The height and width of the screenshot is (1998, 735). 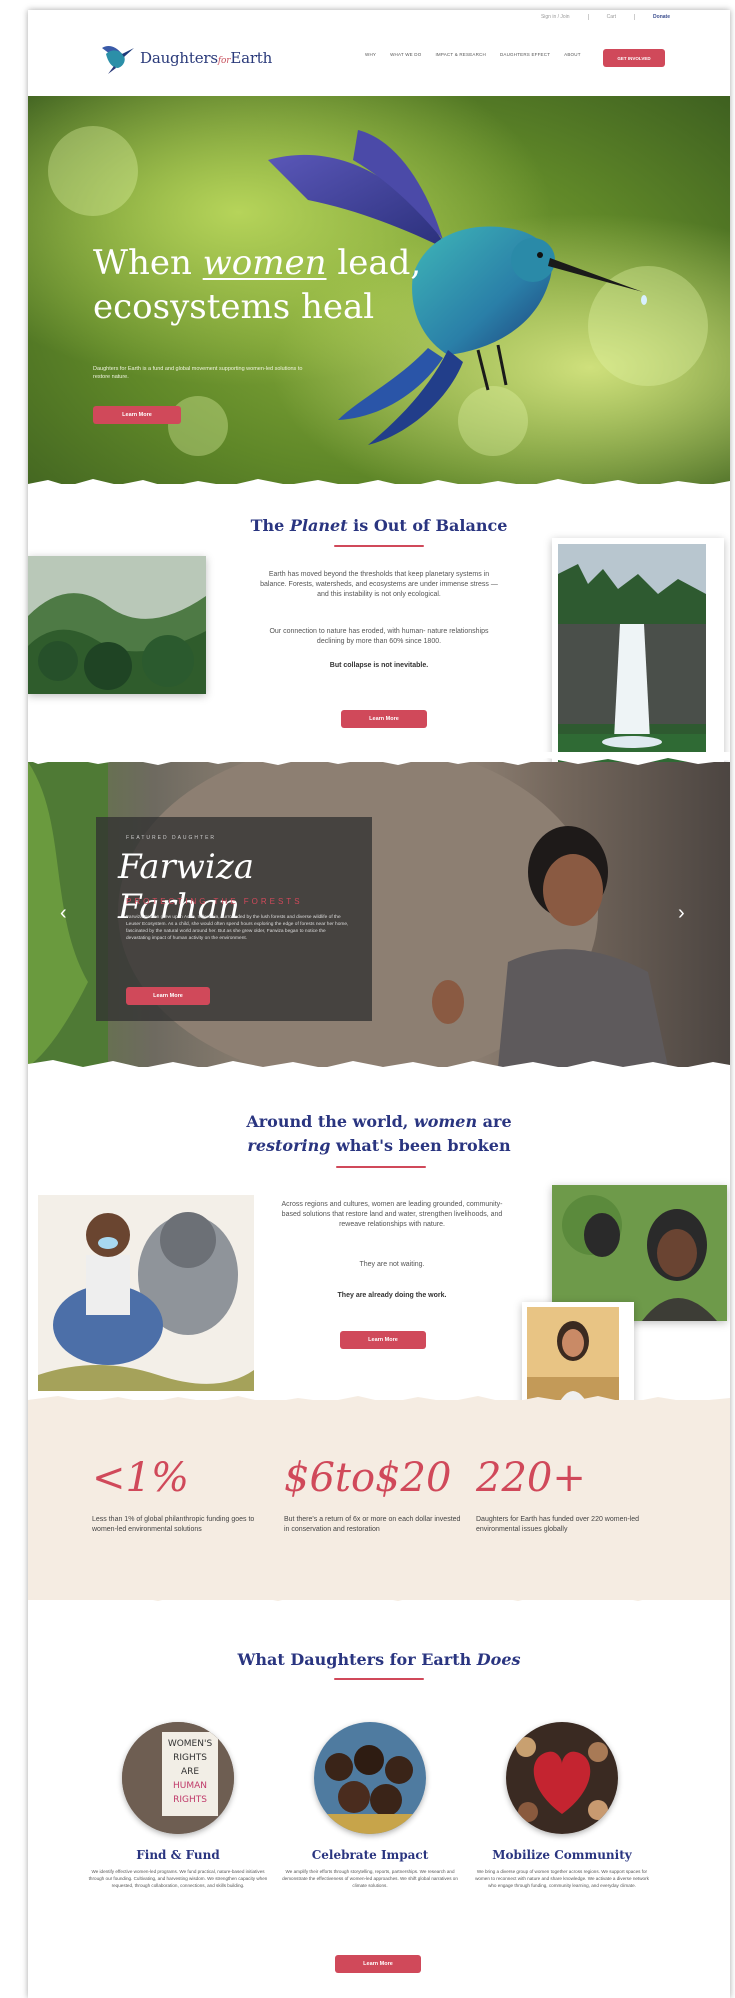 I want to click on balance-title: The Planet is Out of Balance, so click(x=379, y=525).